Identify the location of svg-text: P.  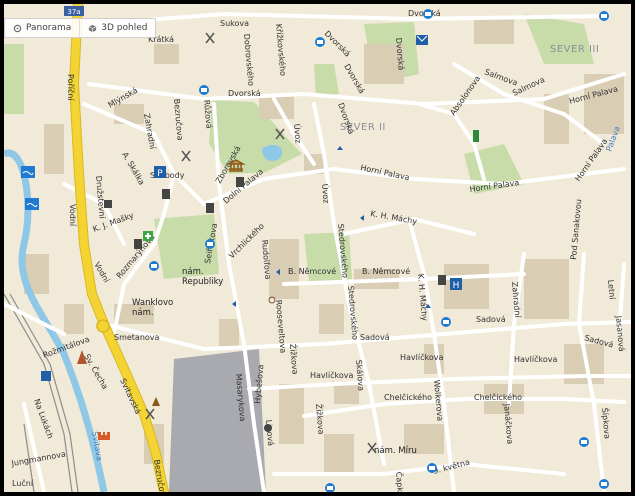
(160, 174).